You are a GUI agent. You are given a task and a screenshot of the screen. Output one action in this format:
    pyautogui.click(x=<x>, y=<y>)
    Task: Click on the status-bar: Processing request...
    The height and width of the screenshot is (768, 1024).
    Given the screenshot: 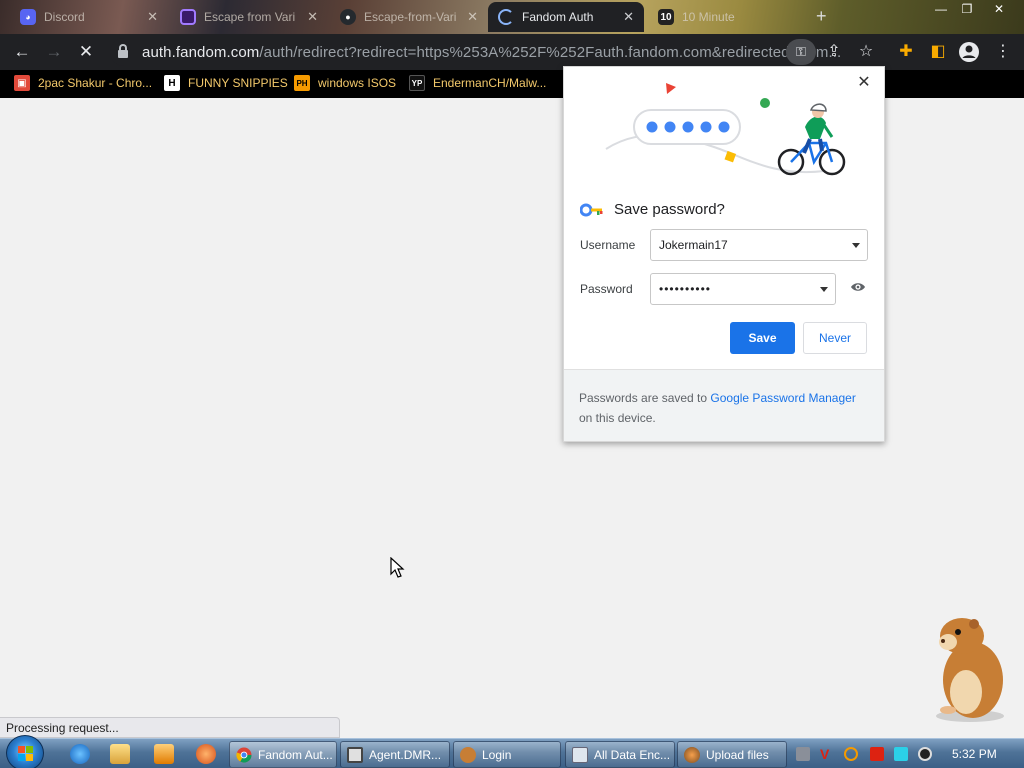 What is the action you would take?
    pyautogui.click(x=170, y=727)
    